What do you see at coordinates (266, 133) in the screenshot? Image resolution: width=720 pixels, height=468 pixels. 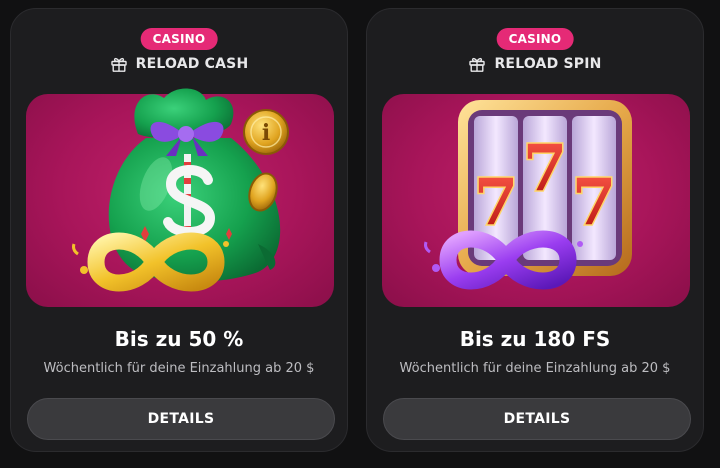 I see `svg-text: i` at bounding box center [266, 133].